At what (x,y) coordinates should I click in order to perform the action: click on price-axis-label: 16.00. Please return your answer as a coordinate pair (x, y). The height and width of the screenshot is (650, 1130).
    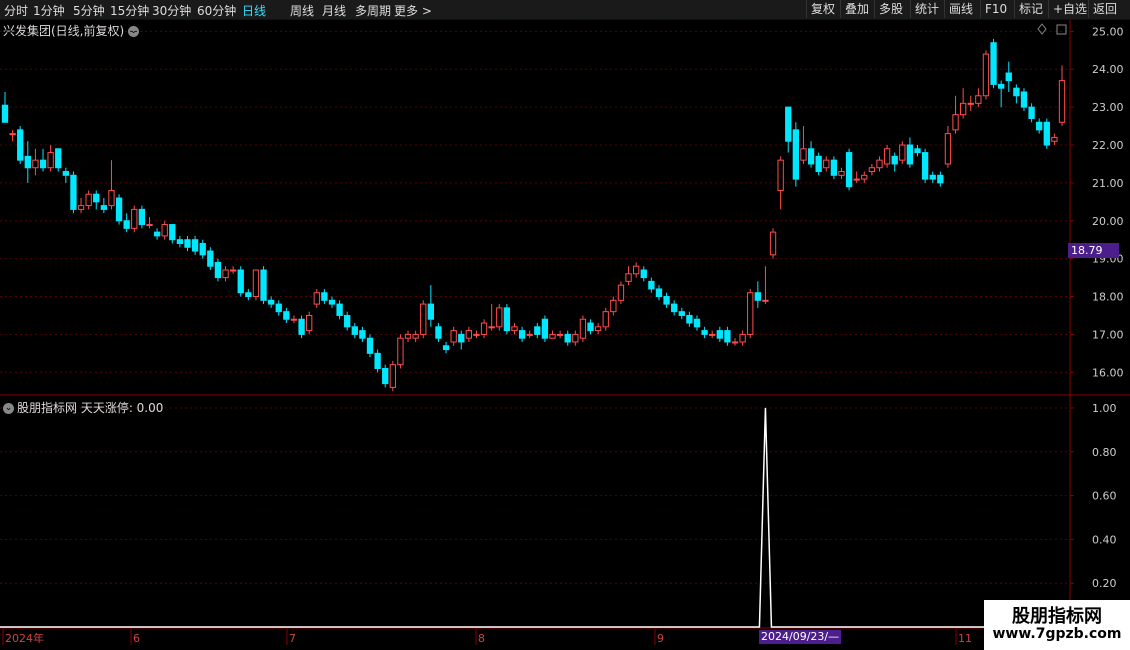
    Looking at the image, I should click on (1108, 372).